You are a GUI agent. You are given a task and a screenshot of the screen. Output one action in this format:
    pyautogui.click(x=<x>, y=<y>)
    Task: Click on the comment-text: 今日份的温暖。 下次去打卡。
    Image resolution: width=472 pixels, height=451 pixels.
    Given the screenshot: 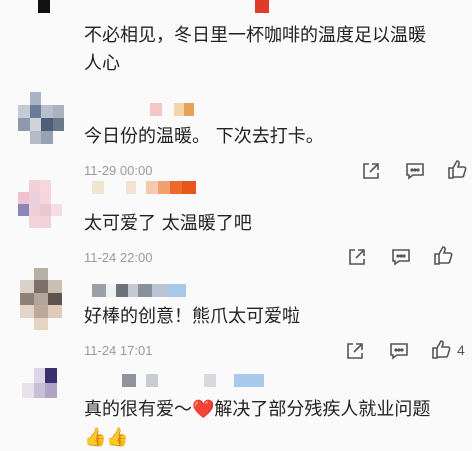 What is the action you would take?
    pyautogui.click(x=204, y=136)
    